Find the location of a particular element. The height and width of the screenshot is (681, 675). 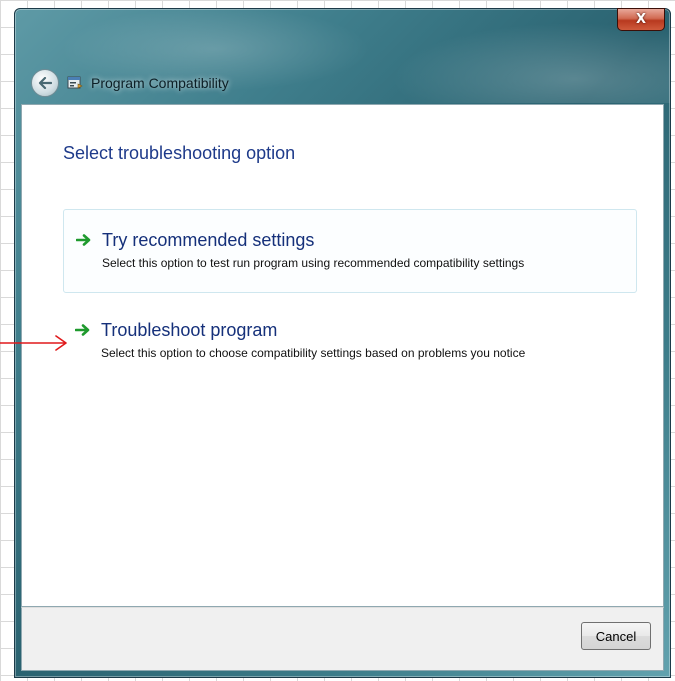

back-button is located at coordinates (45, 83).